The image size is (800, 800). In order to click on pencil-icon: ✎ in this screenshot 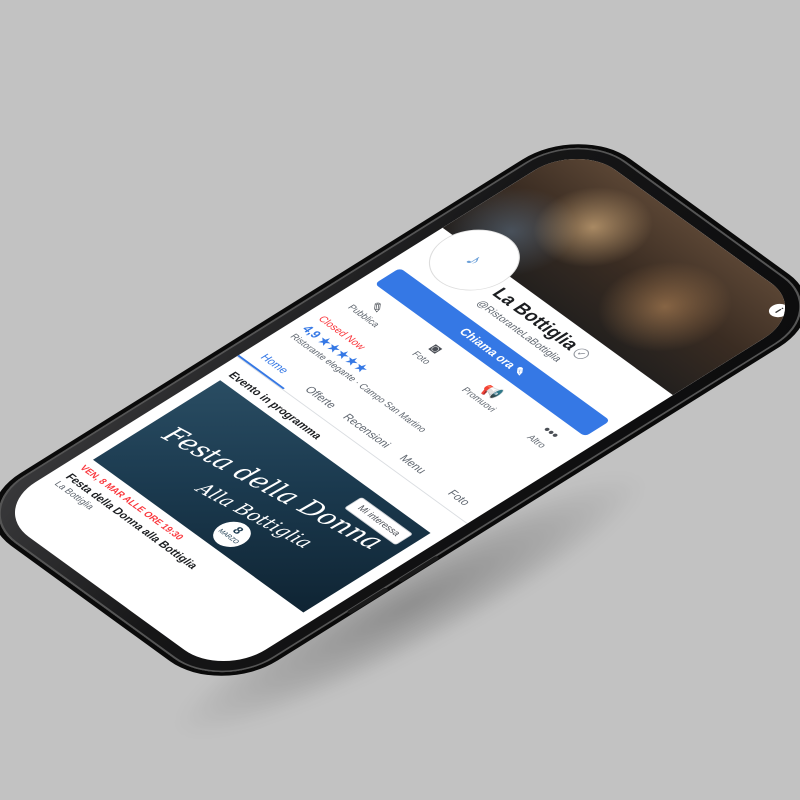, I will do `click(519, 372)`.